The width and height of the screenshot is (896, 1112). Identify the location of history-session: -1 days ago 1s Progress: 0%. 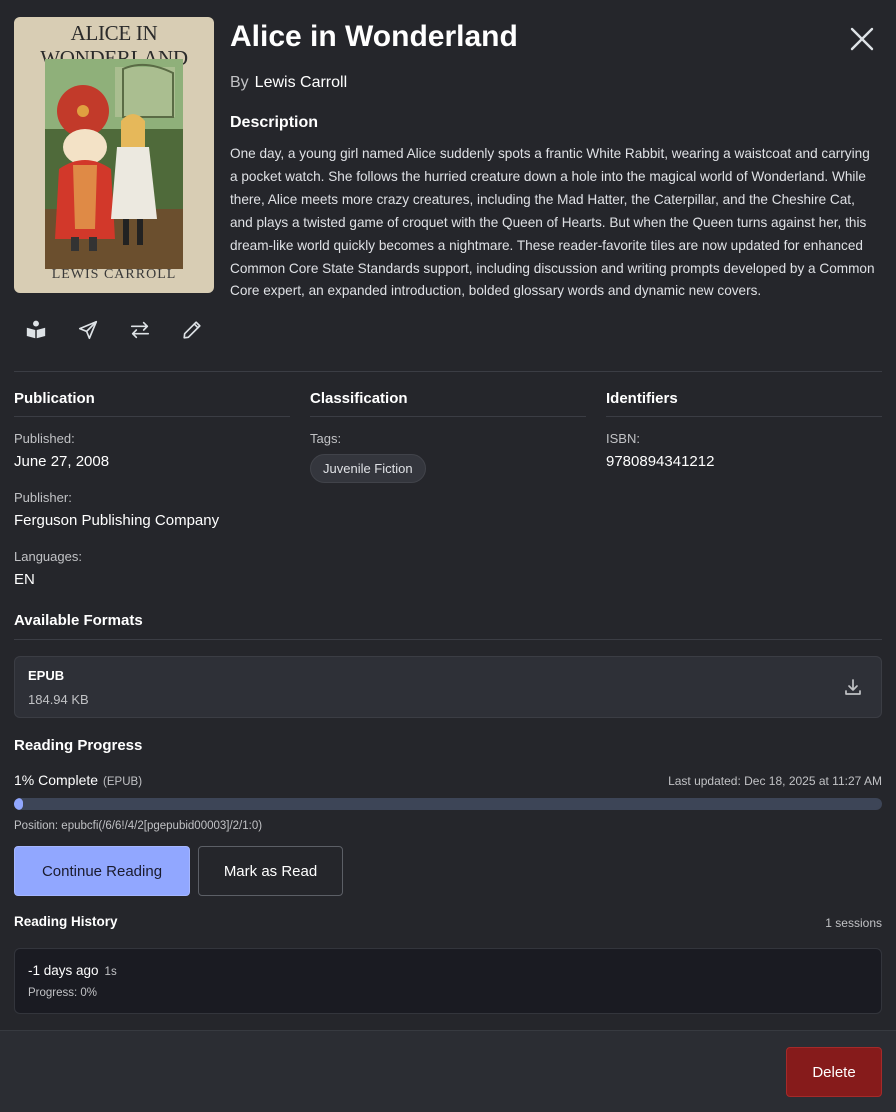
(448, 981).